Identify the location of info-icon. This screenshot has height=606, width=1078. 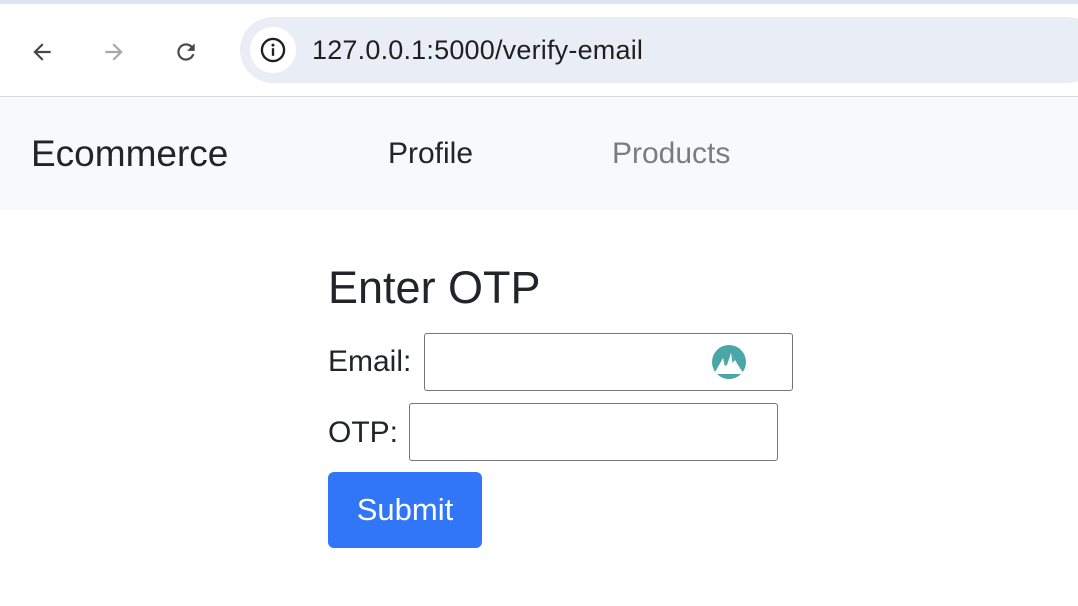
(273, 50).